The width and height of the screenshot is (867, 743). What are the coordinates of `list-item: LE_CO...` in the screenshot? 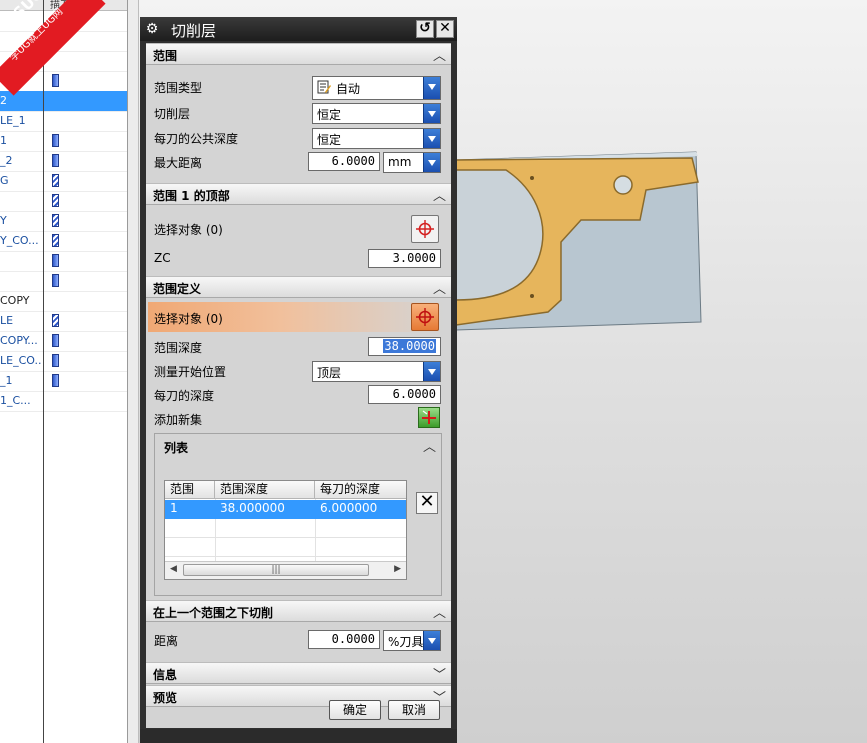 It's located at (63, 361).